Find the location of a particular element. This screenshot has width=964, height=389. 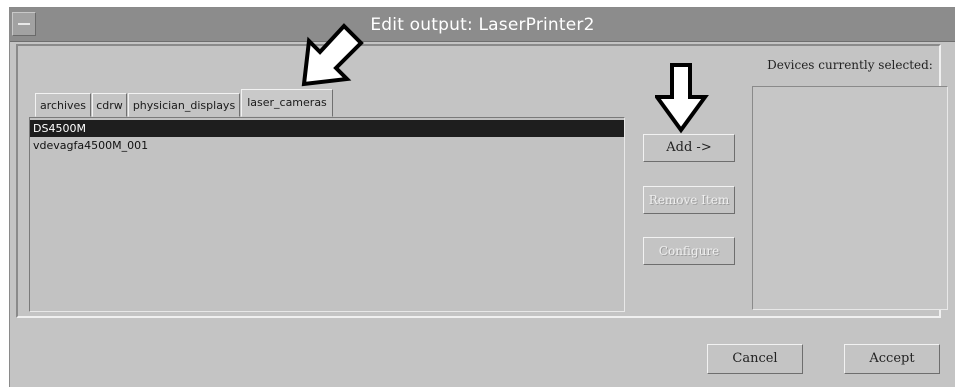

tab-laser-cameras: laser_cameras is located at coordinates (287, 103).